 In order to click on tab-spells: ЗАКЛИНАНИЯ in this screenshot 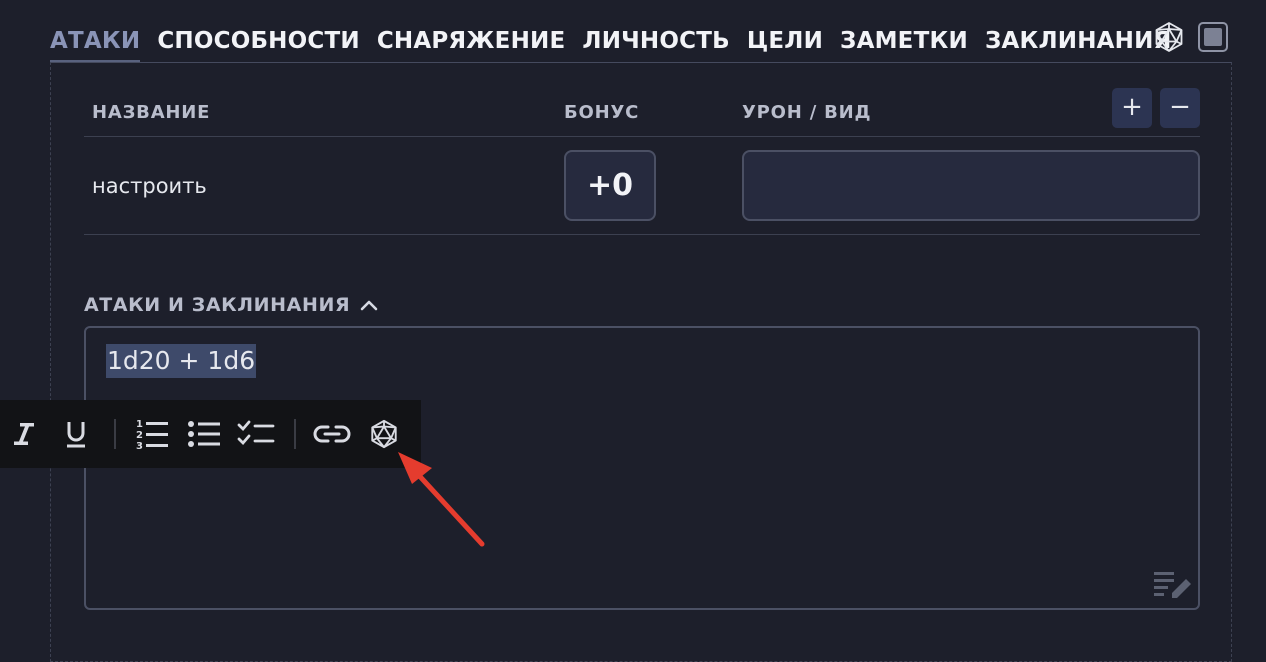, I will do `click(1078, 42)`.